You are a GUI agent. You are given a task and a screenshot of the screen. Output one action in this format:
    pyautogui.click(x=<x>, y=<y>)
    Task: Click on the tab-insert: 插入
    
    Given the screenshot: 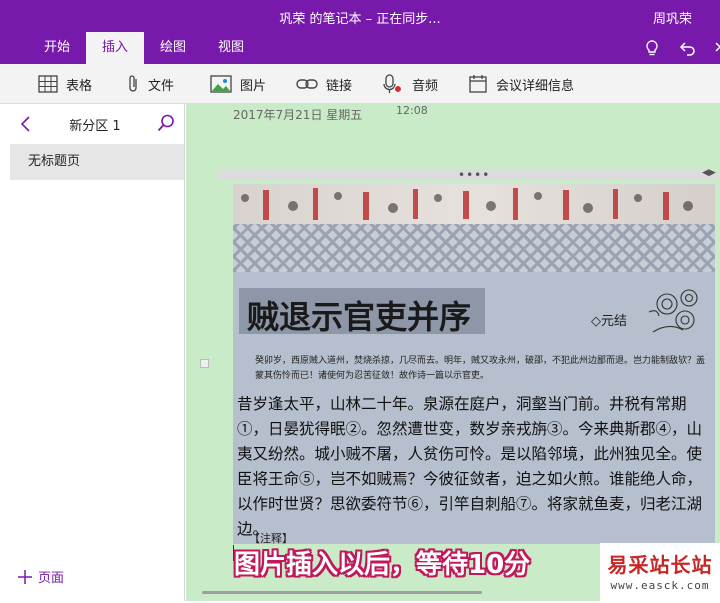 What is the action you would take?
    pyautogui.click(x=115, y=48)
    